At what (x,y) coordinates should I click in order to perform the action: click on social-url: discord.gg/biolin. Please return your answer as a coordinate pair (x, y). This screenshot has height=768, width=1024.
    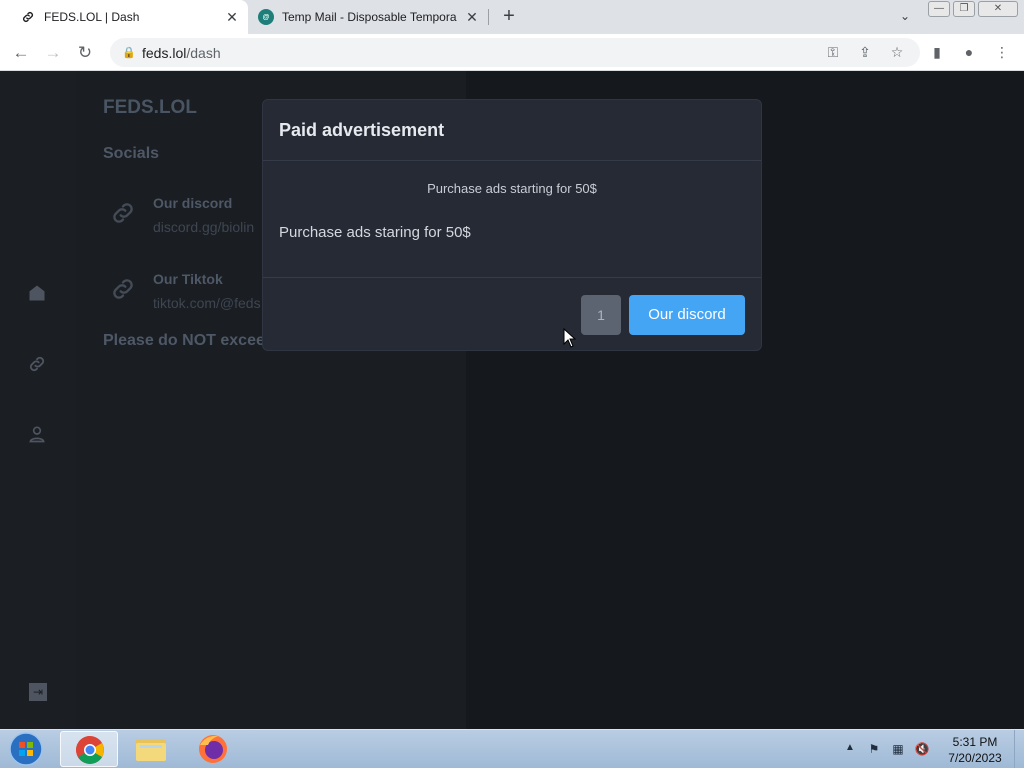
    Looking at the image, I should click on (203, 227).